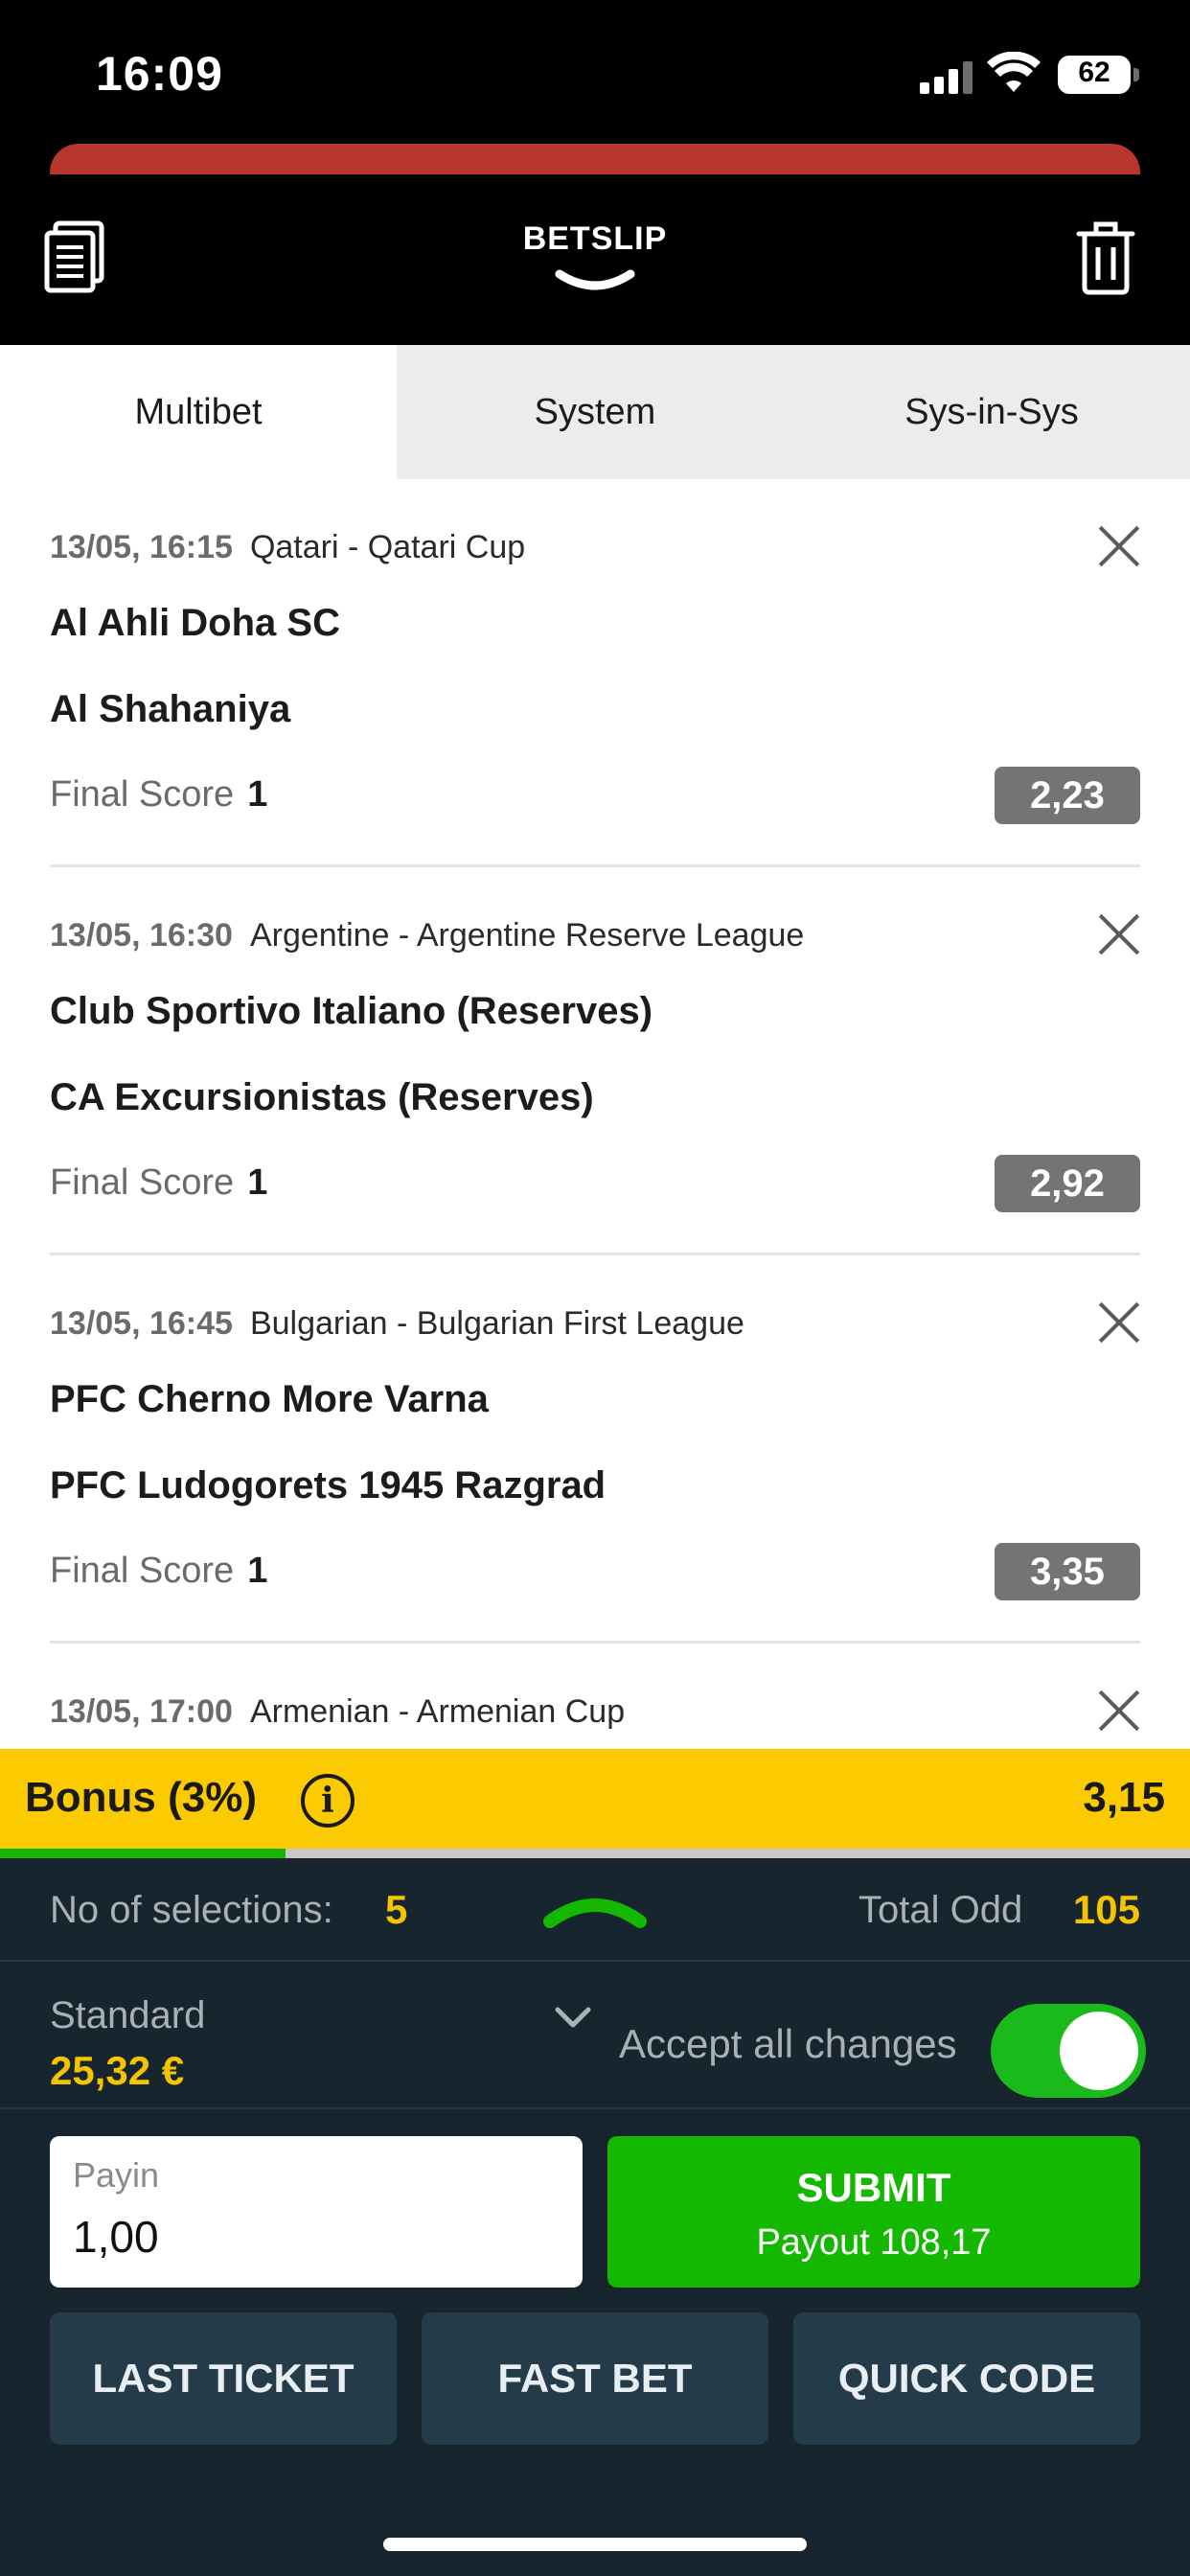  Describe the element at coordinates (328, 1801) in the screenshot. I see `info-icon: i` at that location.